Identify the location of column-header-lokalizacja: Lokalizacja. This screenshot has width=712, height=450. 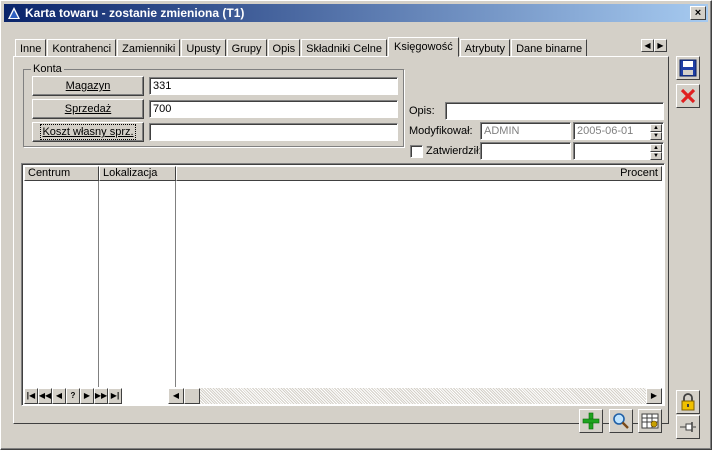
(137, 173).